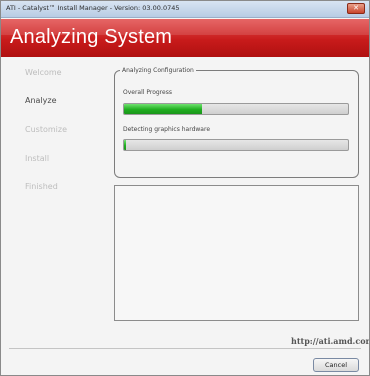 The image size is (370, 376). I want to click on step-install: Install, so click(37, 158).